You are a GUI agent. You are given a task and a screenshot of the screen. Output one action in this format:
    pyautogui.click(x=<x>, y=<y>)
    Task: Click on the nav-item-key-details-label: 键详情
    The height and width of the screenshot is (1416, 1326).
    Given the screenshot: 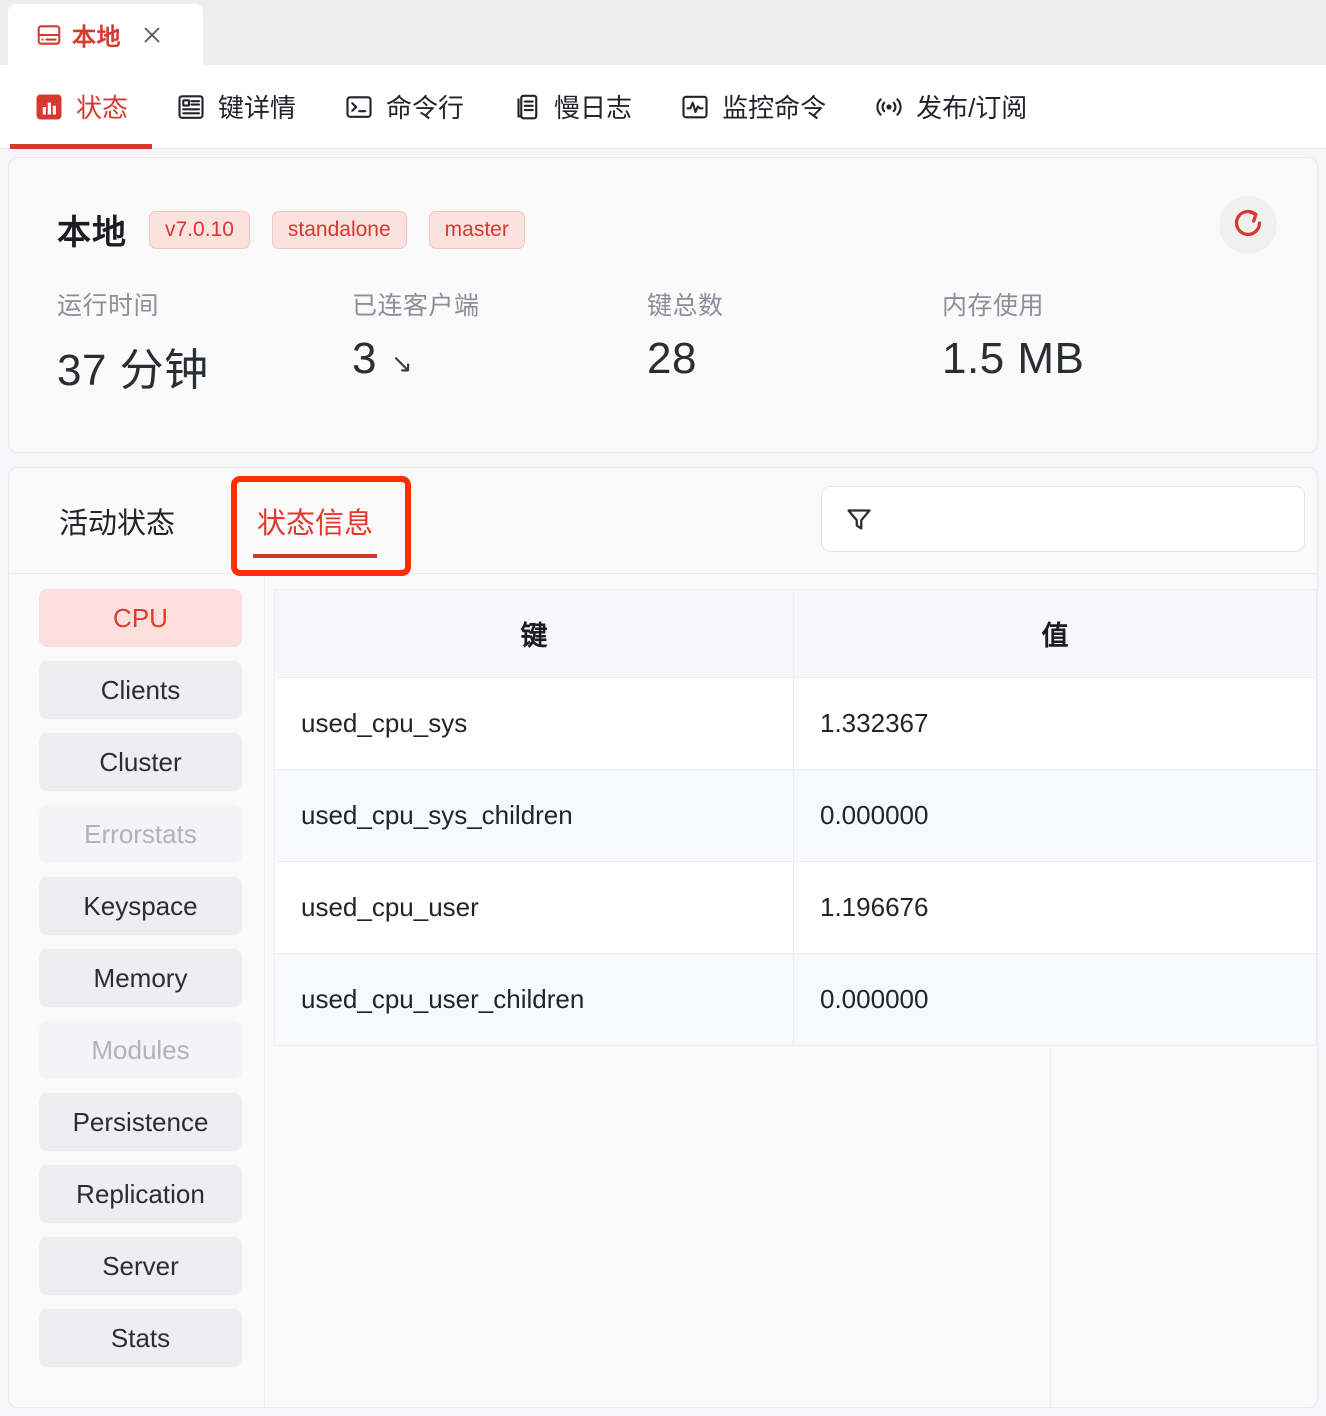 What is the action you would take?
    pyautogui.click(x=257, y=108)
    